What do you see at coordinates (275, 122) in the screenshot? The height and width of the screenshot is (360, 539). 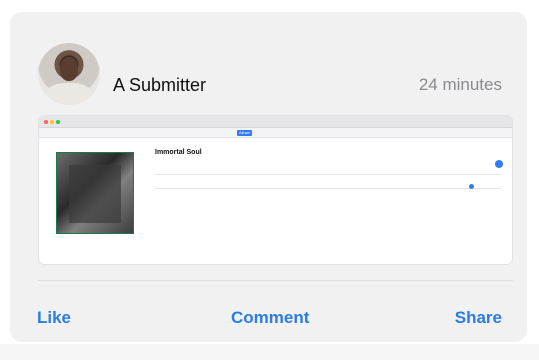 I see `screenshot-titlebar` at bounding box center [275, 122].